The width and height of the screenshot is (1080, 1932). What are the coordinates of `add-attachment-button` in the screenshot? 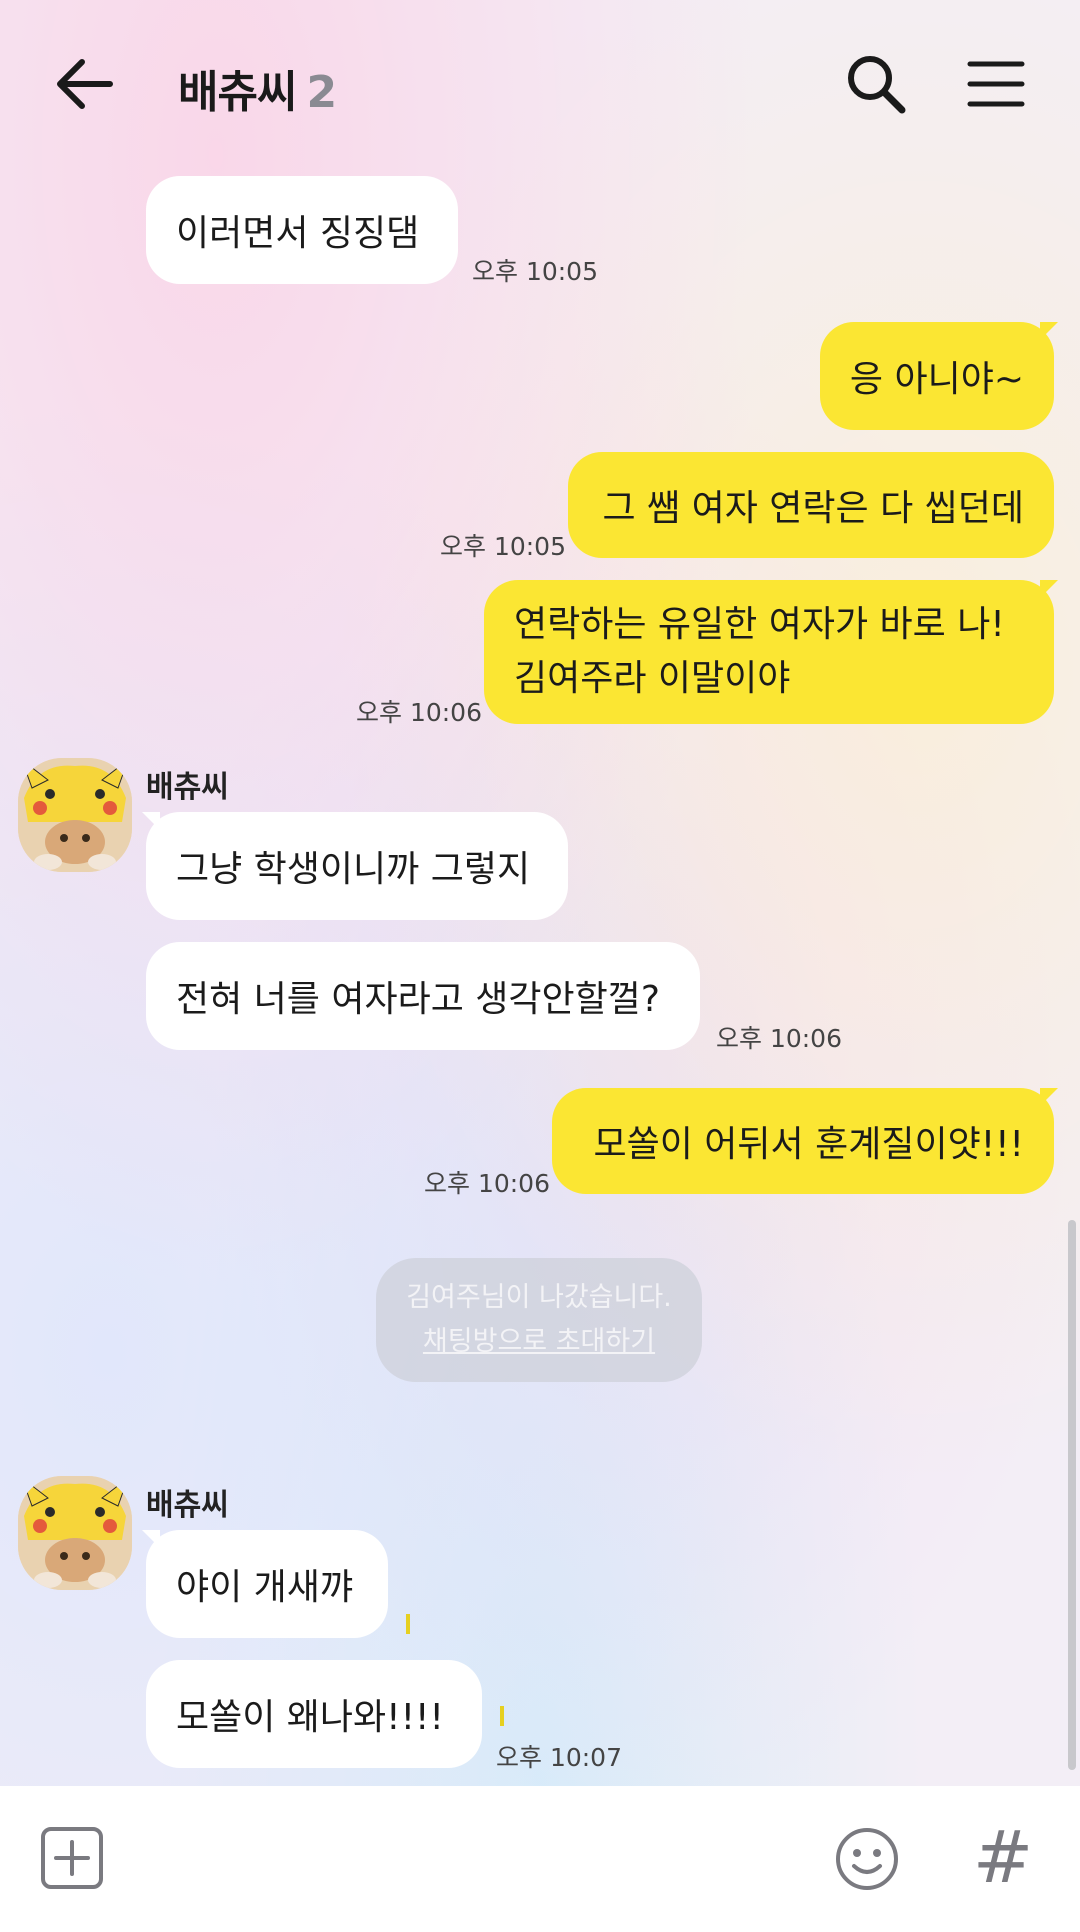 It's located at (72, 1858).